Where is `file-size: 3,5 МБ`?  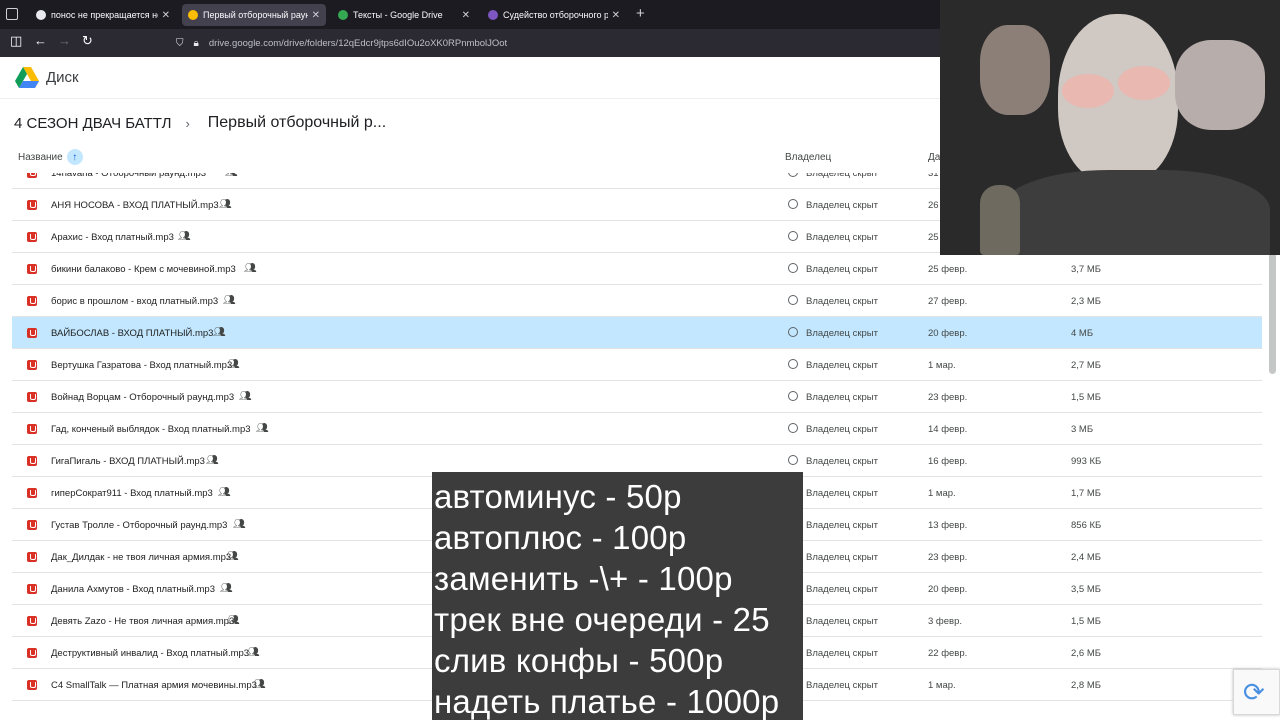
file-size: 3,5 МБ is located at coordinates (1086, 589).